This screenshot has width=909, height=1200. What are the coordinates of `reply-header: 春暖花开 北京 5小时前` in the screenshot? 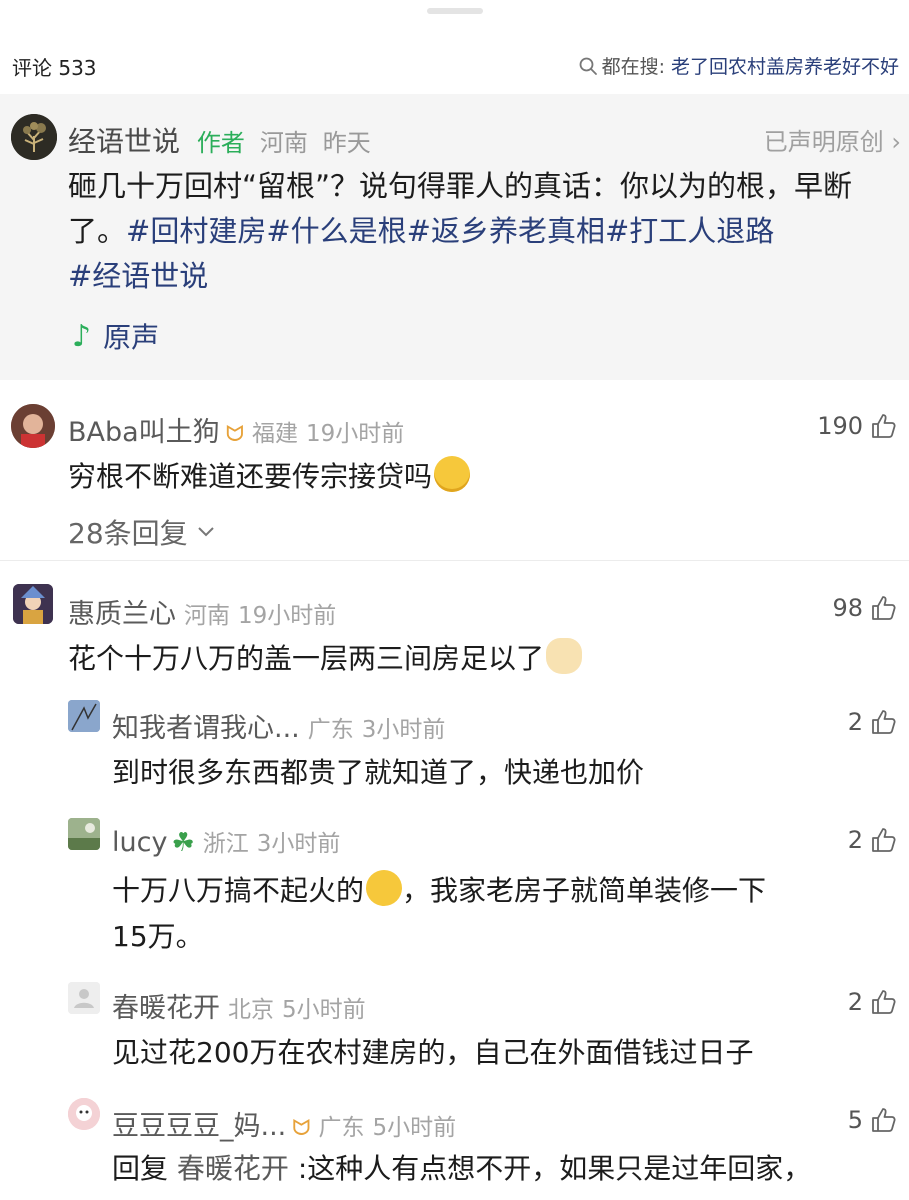 It's located at (239, 1005).